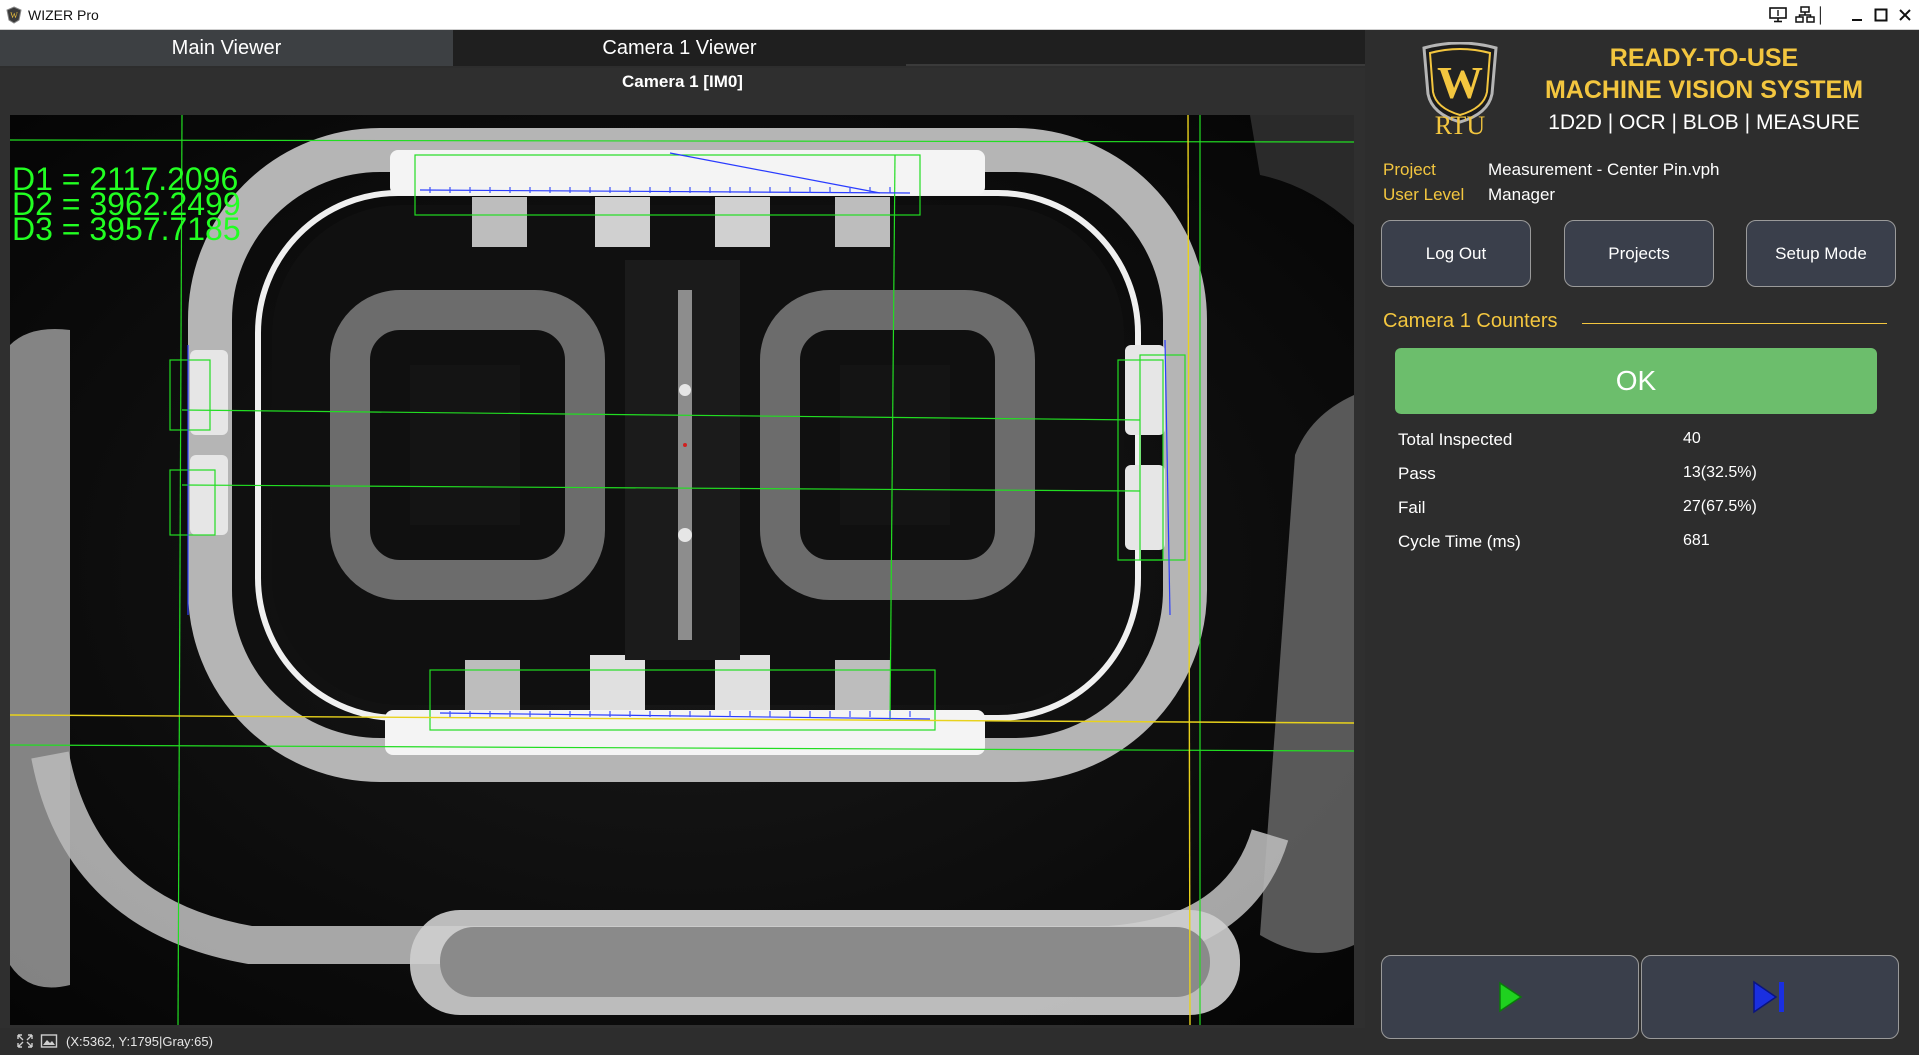  Describe the element at coordinates (1704, 122) in the screenshot. I see `brand-features: 1D2D | OCR | BLOB | MEASURE` at that location.